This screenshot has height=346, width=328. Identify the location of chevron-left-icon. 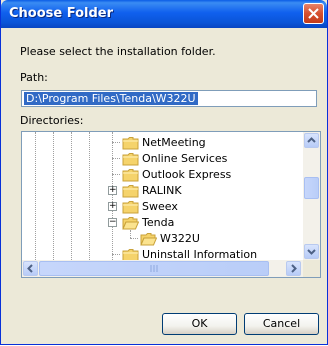
(30, 268).